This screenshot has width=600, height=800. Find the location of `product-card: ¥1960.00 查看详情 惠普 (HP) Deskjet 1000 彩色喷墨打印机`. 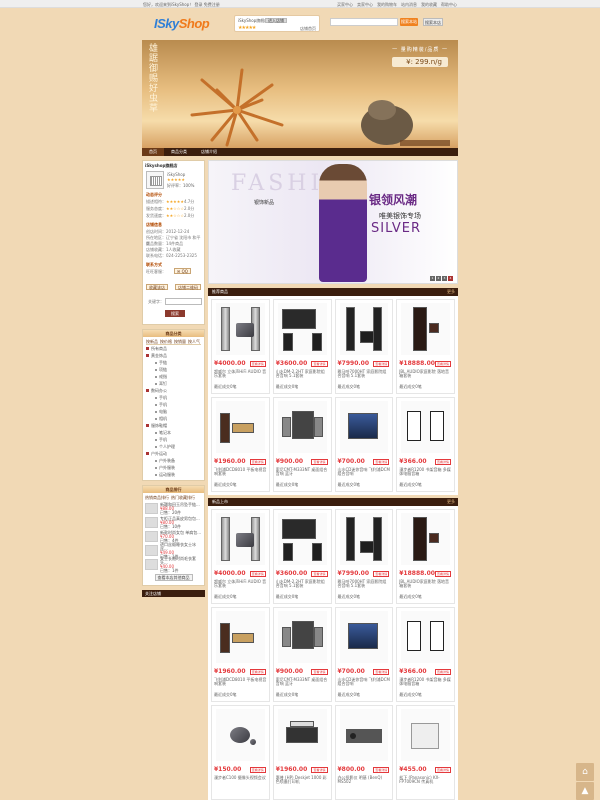

product-card: ¥1960.00 查看详情 惠普 (HP) Deskjet 1000 彩色喷墨打印机 is located at coordinates (302, 752).